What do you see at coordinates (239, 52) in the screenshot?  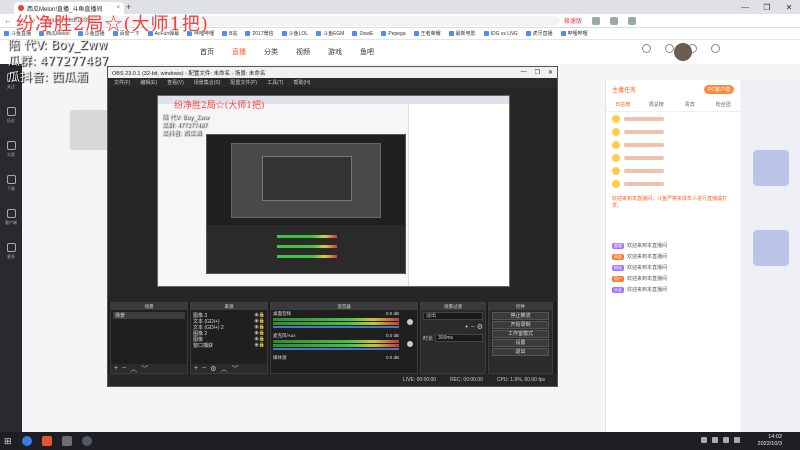 I see `nav-live: 直播` at bounding box center [239, 52].